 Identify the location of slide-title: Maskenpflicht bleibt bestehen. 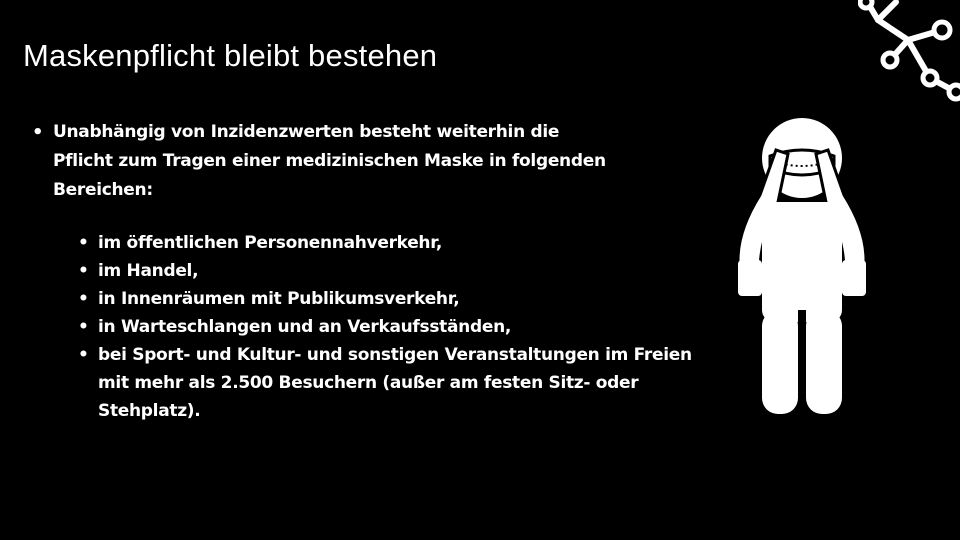
(230, 55).